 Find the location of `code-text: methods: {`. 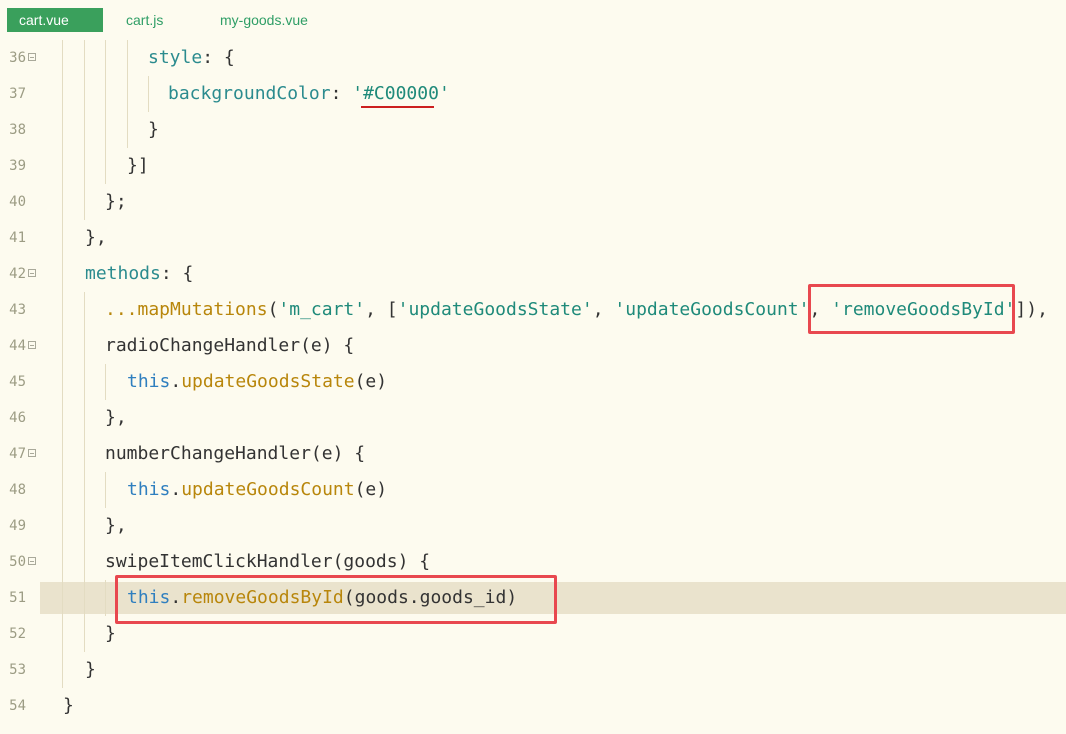

code-text: methods: { is located at coordinates (139, 274).